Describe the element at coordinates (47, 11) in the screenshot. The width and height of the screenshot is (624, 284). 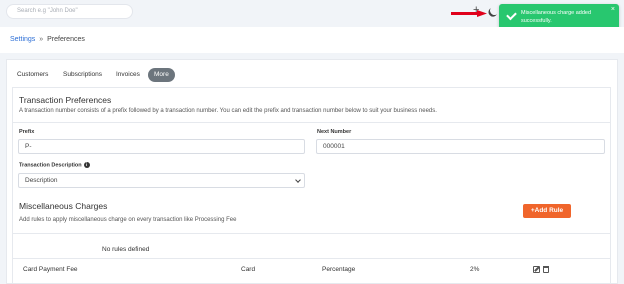
I see `search-placeholder: Search e.g "John Doe"` at that location.